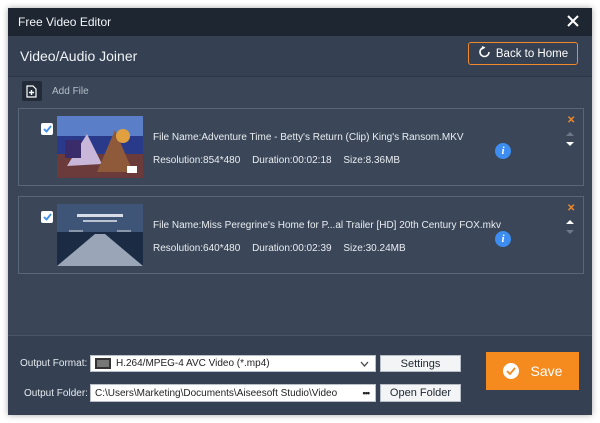 This screenshot has height=423, width=600. Describe the element at coordinates (420, 363) in the screenshot. I see `settings-button: Settings` at that location.